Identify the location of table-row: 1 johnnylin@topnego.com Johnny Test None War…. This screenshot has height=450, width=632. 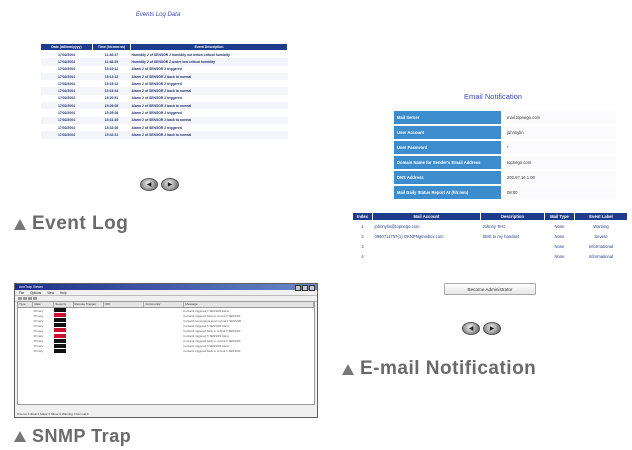
(490, 226).